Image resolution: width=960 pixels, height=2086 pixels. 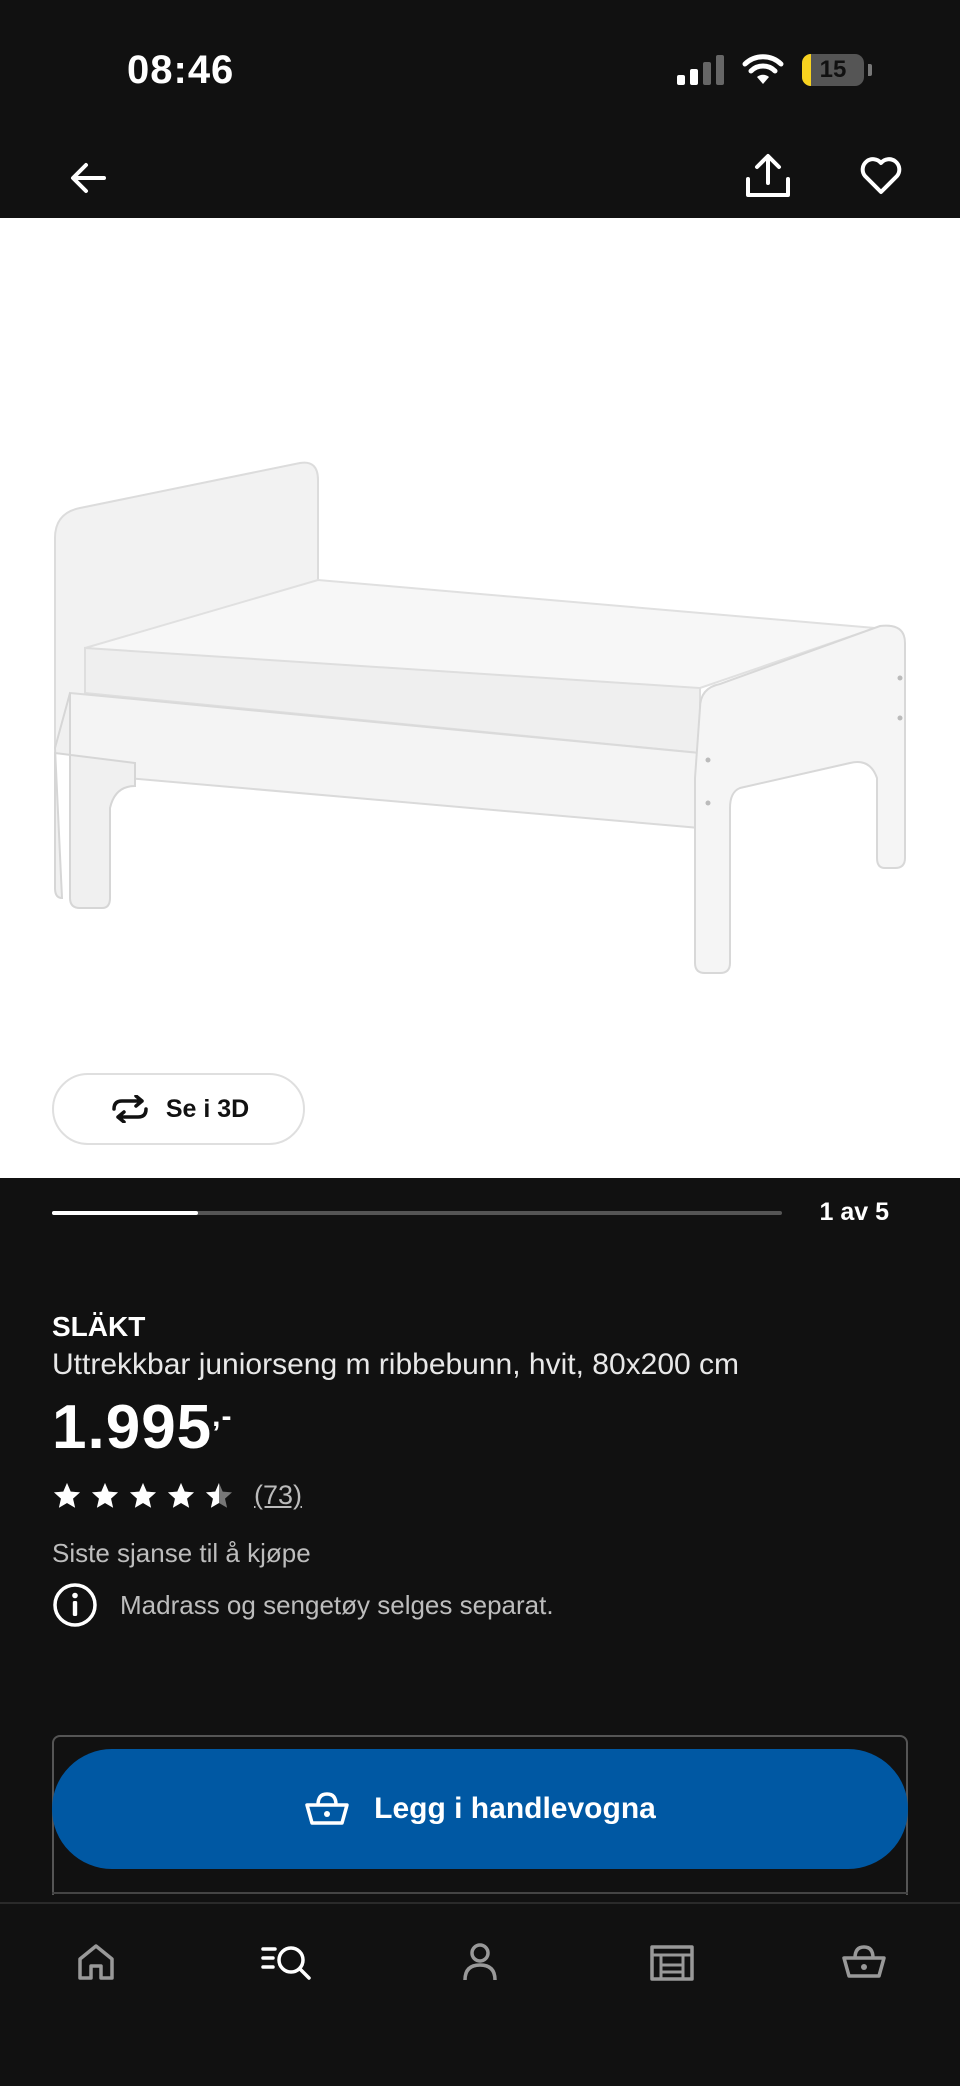 I want to click on share-button, so click(x=768, y=176).